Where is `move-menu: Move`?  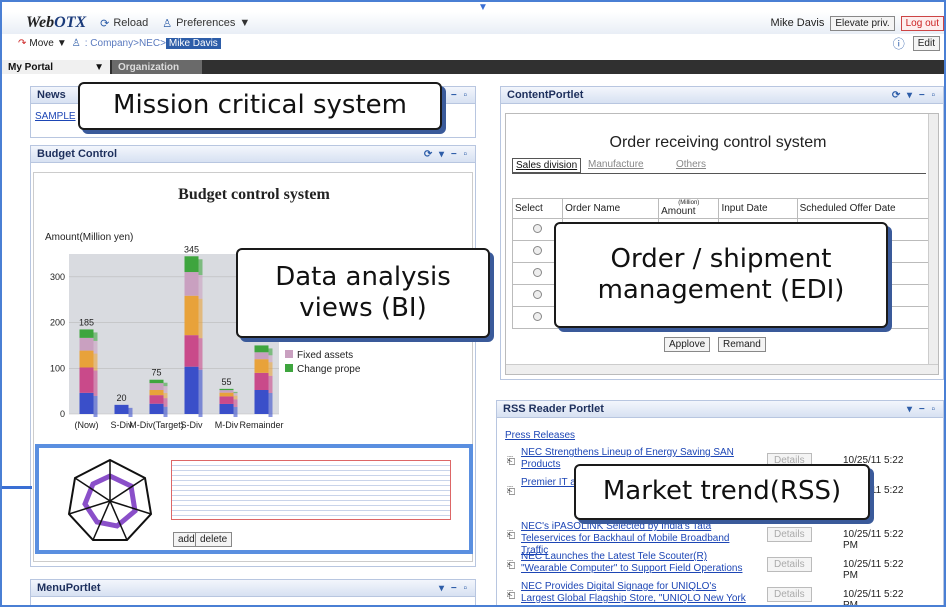 move-menu: Move is located at coordinates (41, 43).